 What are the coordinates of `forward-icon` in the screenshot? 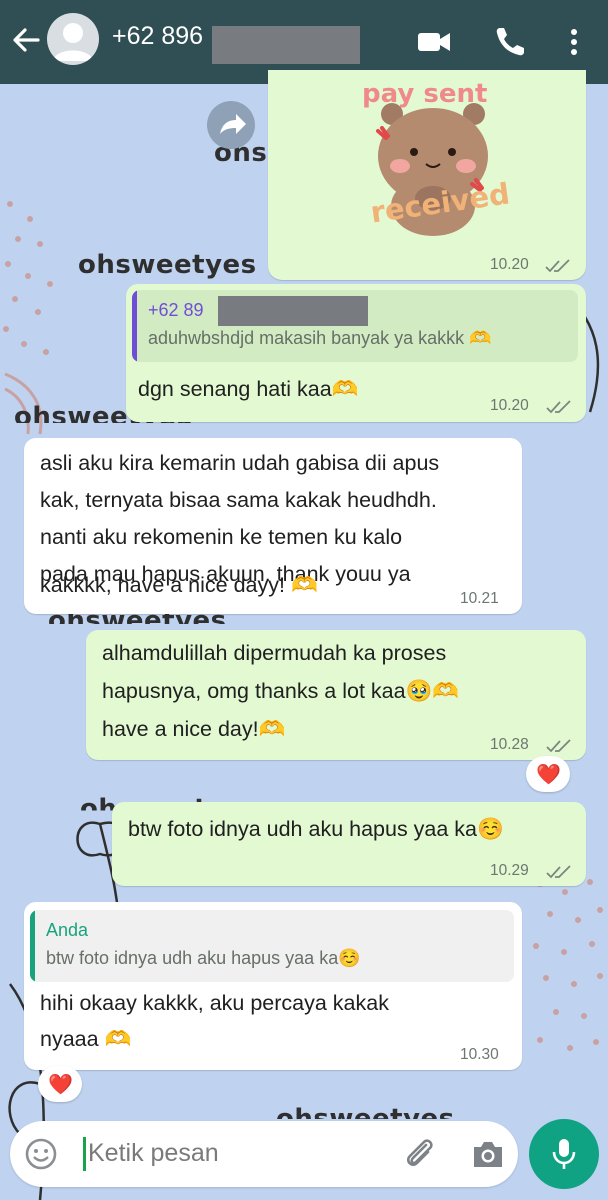 It's located at (231, 125).